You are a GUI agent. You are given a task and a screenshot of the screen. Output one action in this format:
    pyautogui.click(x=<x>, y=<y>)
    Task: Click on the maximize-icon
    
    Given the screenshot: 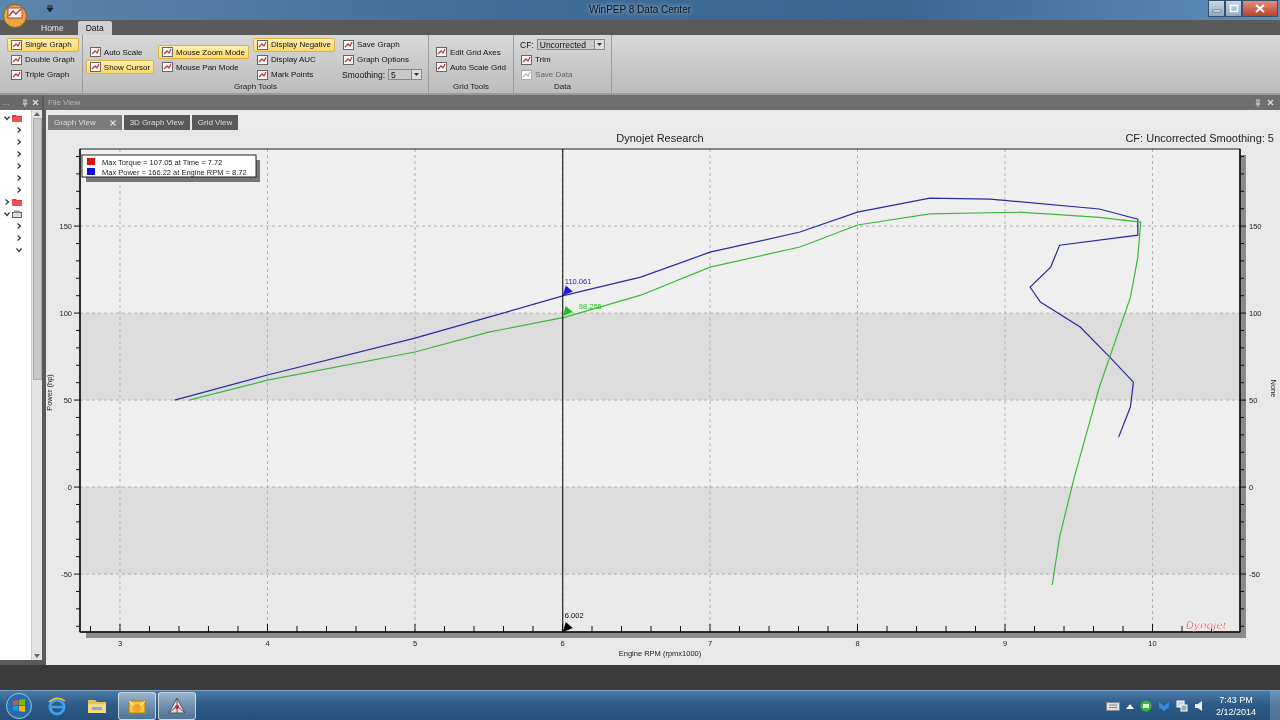 What is the action you would take?
    pyautogui.click(x=1233, y=8)
    